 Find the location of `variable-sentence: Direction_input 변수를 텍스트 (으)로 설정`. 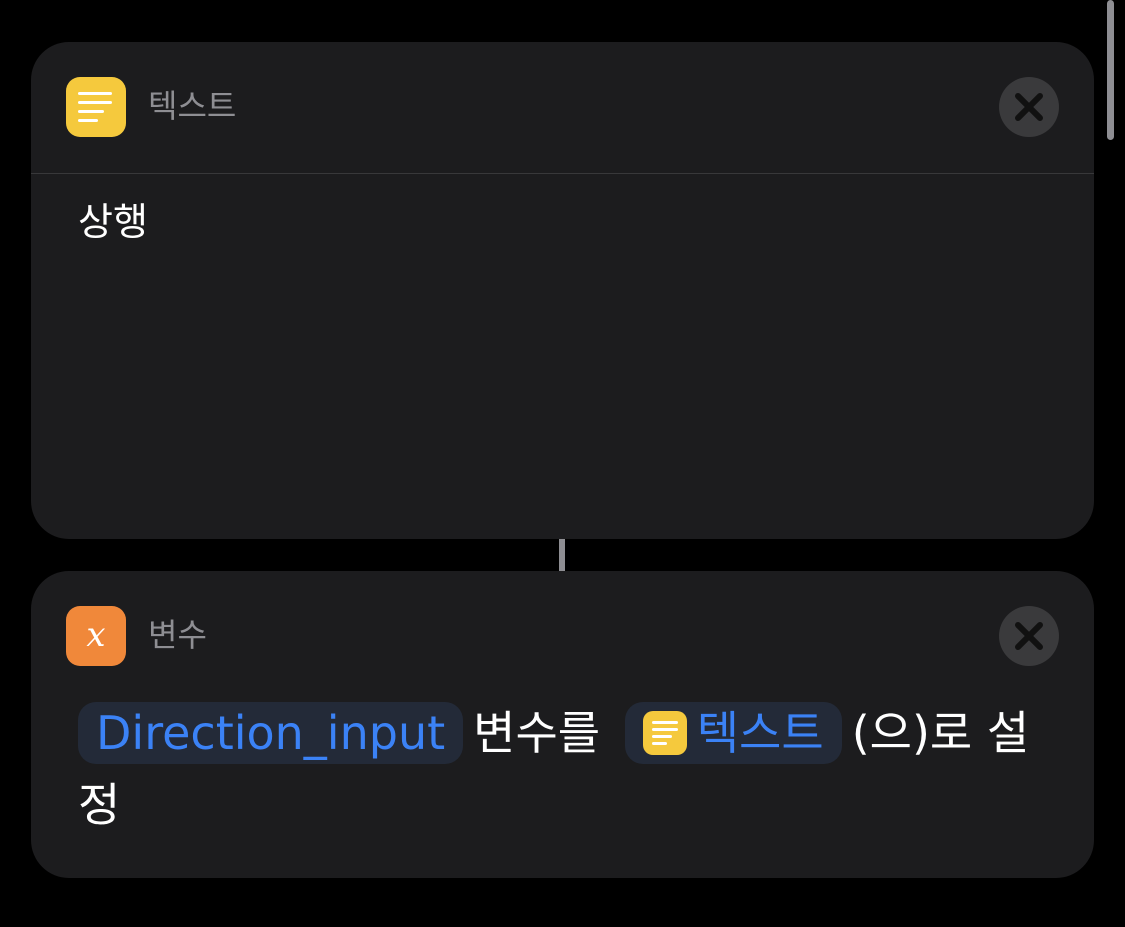

variable-sentence: Direction_input 변수를 텍스트 (으)로 설정 is located at coordinates (570, 769).